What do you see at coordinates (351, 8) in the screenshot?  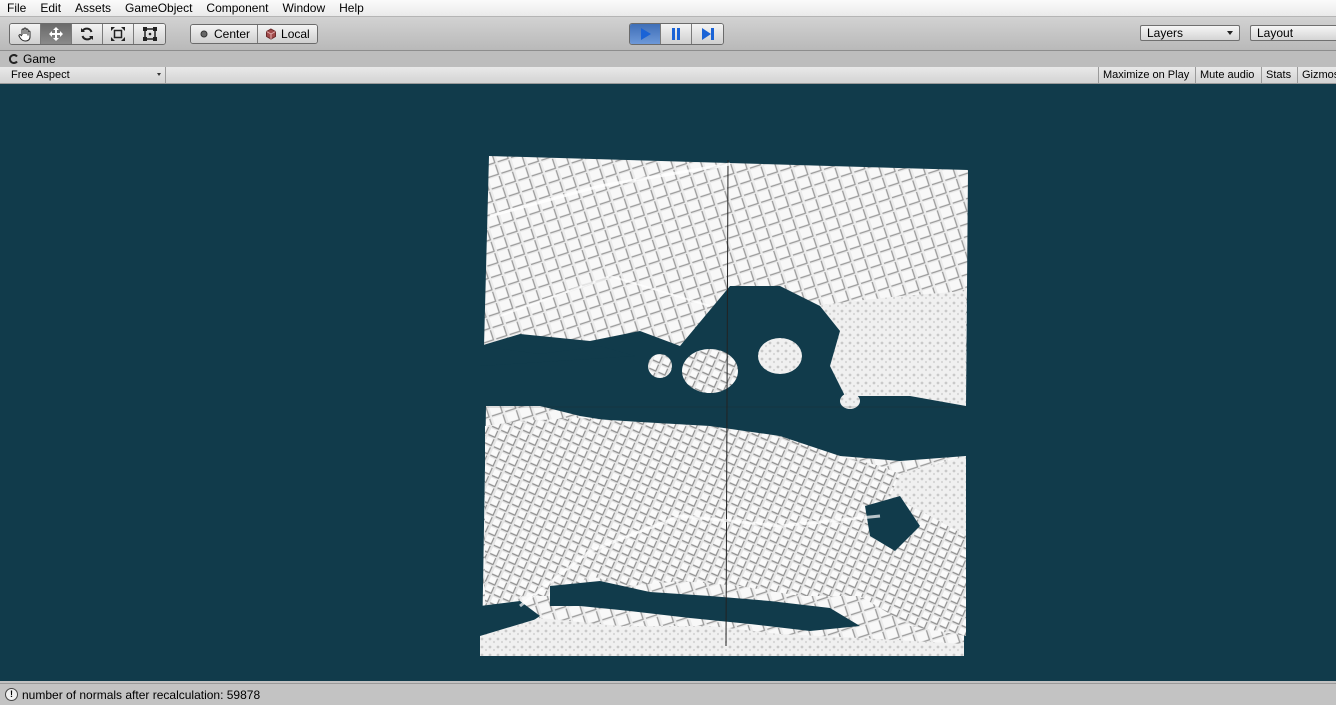 I see `menu-help: Help` at bounding box center [351, 8].